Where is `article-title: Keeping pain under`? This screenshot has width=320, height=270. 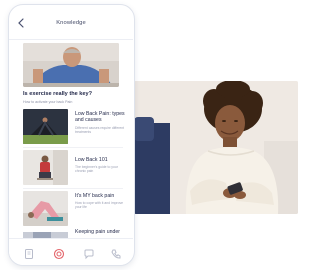 article-title: Keeping pain under is located at coordinates (97, 232).